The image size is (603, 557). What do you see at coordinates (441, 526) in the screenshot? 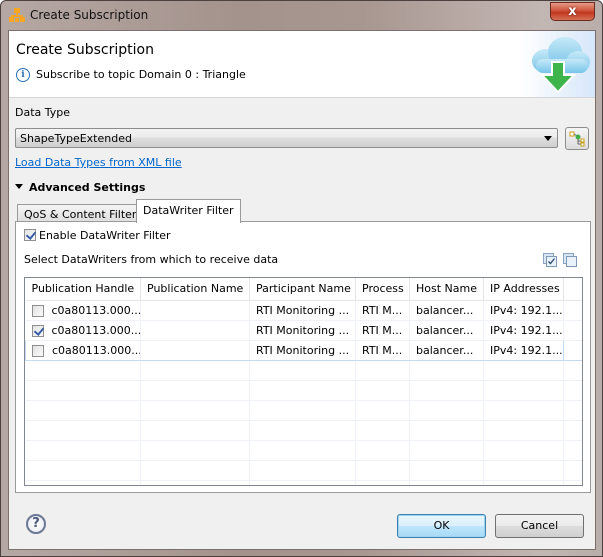
I see `ok-button: OK` at bounding box center [441, 526].